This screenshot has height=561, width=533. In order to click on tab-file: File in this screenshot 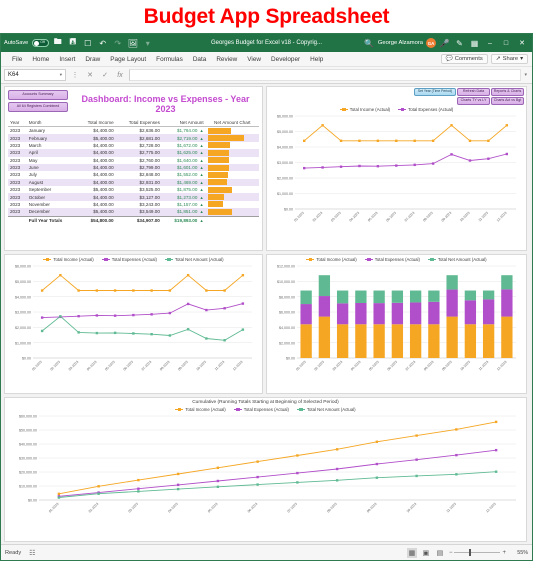, I will do `click(17, 59)`.